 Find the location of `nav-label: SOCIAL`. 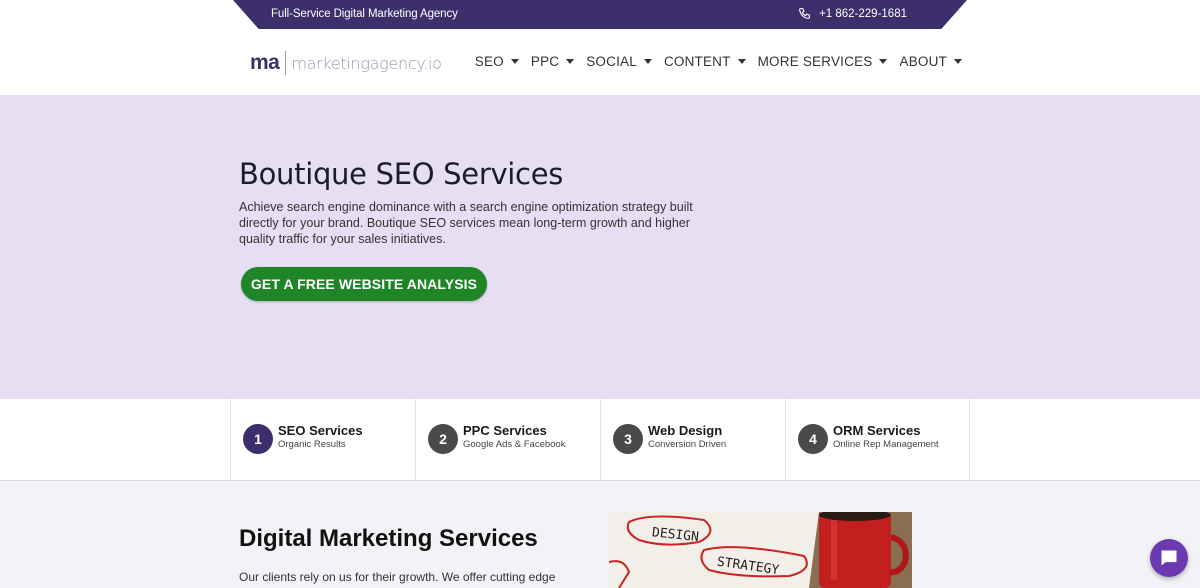

nav-label: SOCIAL is located at coordinates (611, 61).